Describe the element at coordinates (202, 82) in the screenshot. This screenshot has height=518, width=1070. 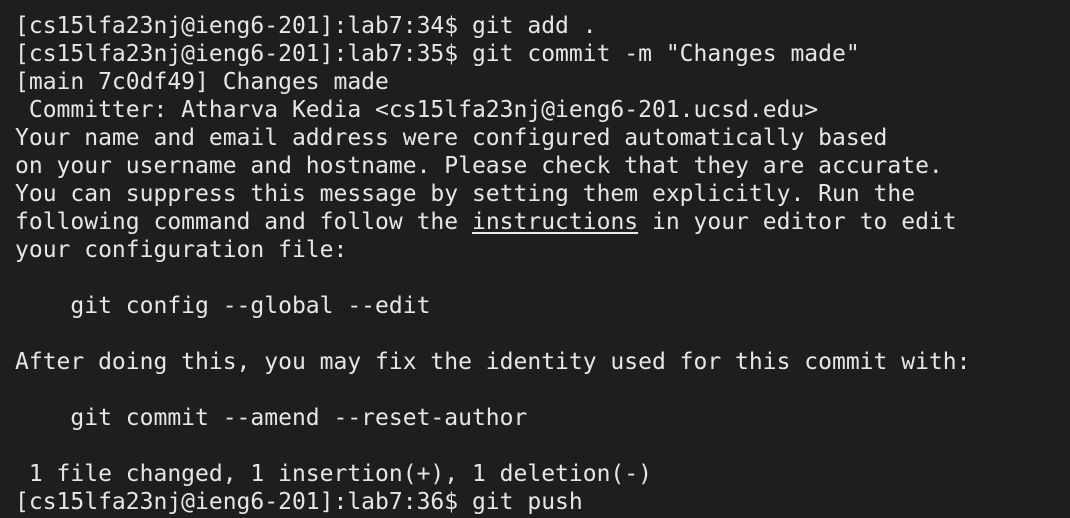
I see `terminal-line-output: [main 7c0df49] Changes made` at that location.